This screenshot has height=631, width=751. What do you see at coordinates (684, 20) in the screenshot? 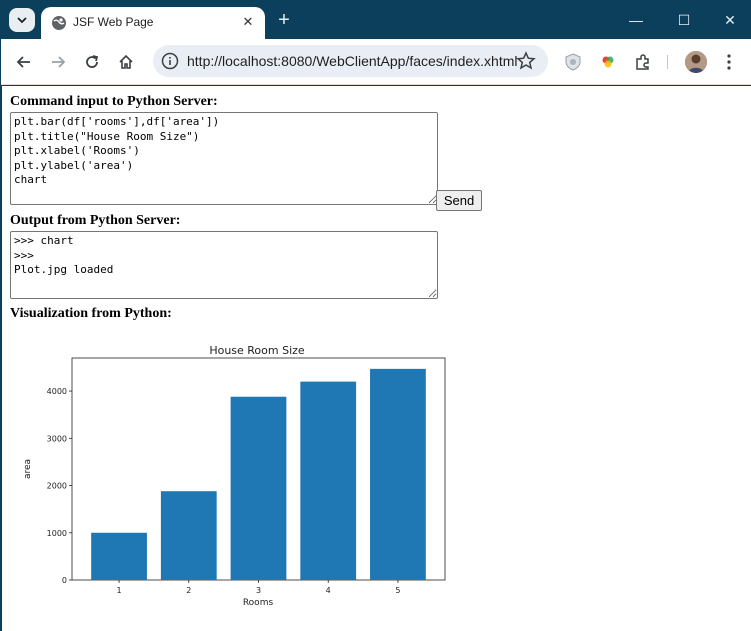
I see `maximize-button: ☐` at bounding box center [684, 20].